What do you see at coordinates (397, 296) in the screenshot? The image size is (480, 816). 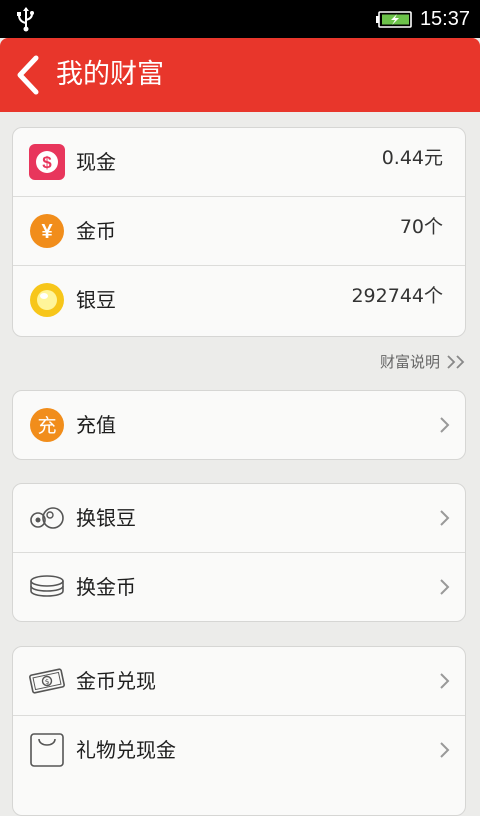 I see `bean-value: 292744个` at bounding box center [397, 296].